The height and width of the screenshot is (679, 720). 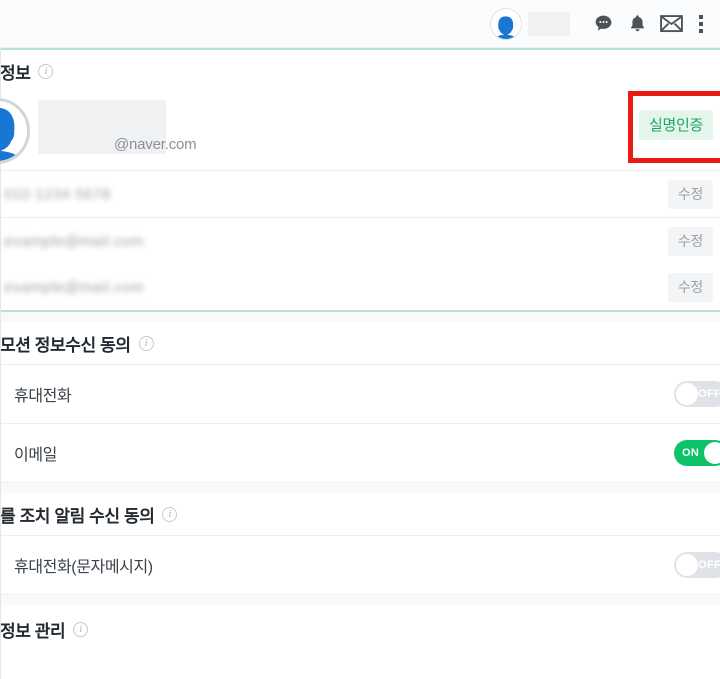 I want to click on profile-identity: @naver.com, so click(x=168, y=130).